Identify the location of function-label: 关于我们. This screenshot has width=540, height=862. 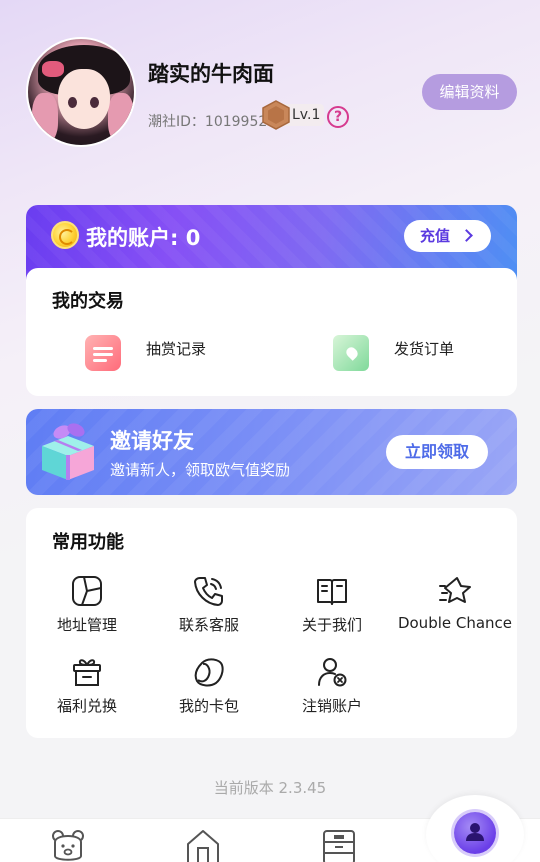
(331, 625).